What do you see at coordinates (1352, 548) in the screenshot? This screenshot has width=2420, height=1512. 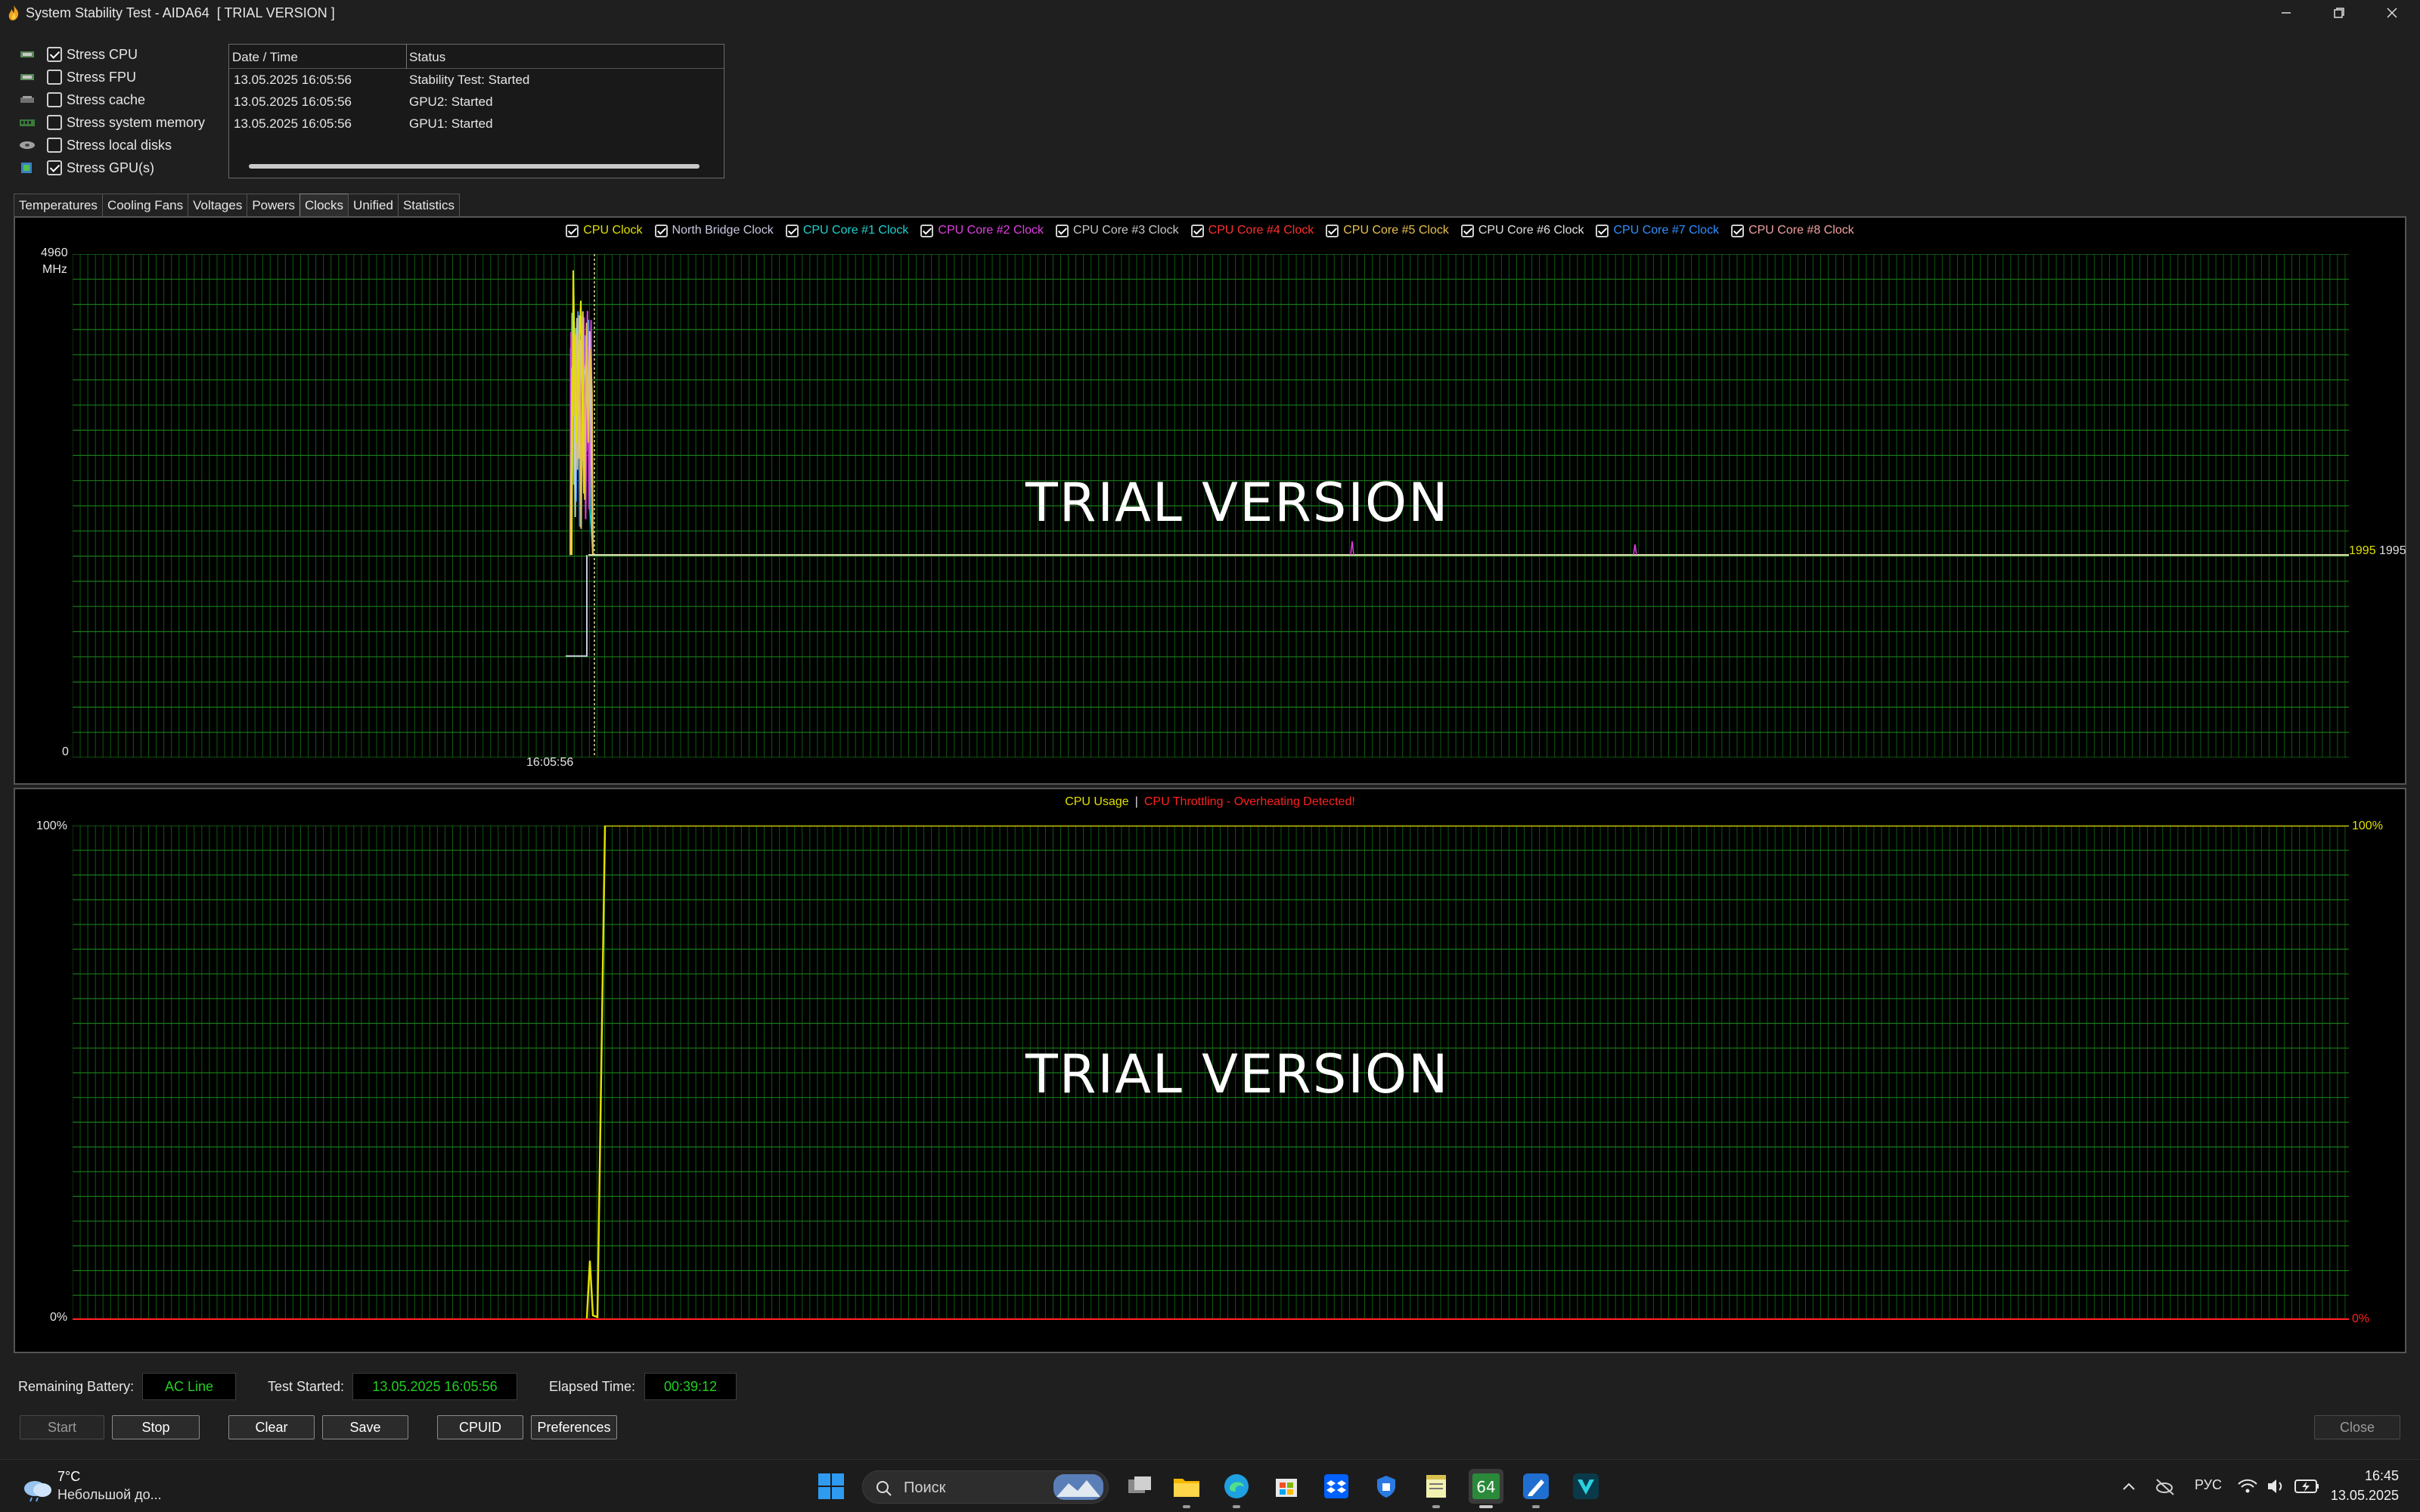 I see `core-clock-blip` at bounding box center [1352, 548].